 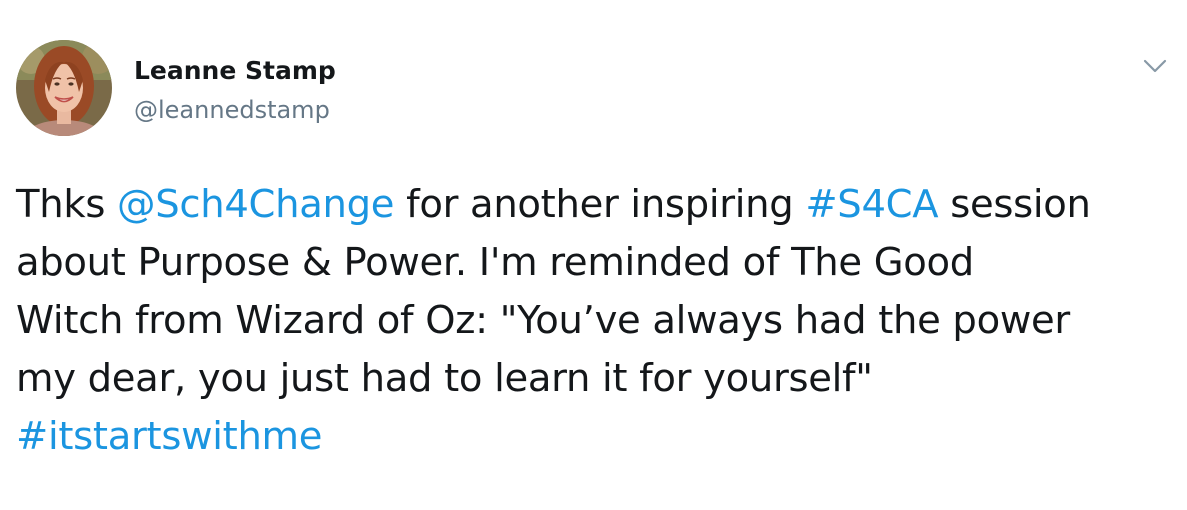 What do you see at coordinates (169, 436) in the screenshot?
I see `hashtag-link: #itstartswithme` at bounding box center [169, 436].